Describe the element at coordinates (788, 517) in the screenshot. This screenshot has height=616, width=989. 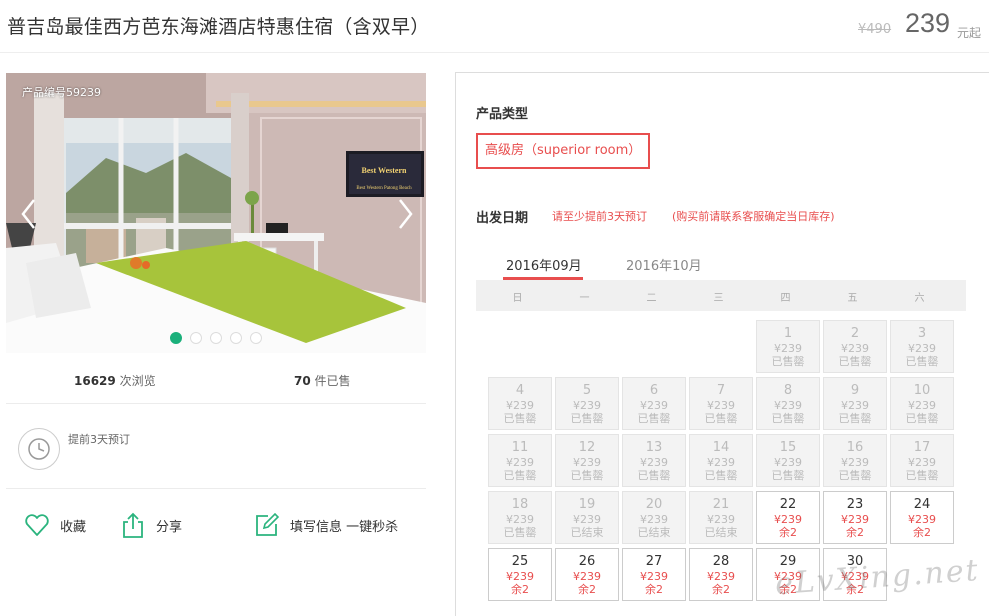
I see `calendar-day: 22 ¥239 余2` at that location.